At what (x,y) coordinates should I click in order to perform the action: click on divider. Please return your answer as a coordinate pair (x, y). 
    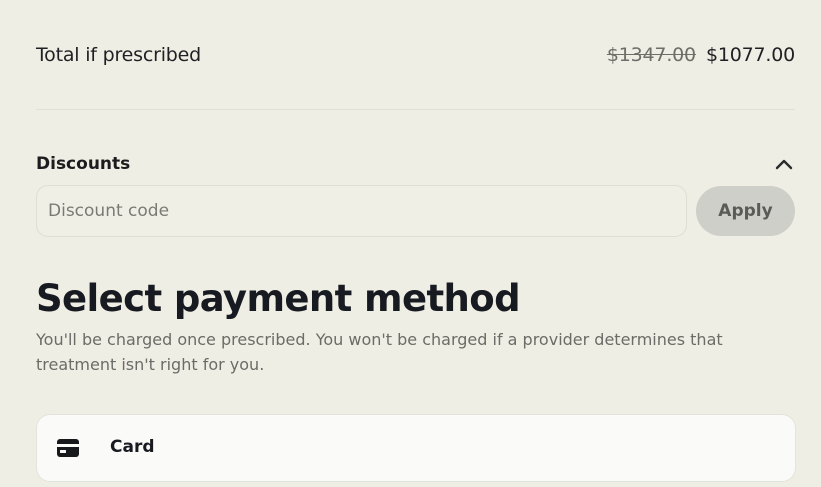
    Looking at the image, I should click on (415, 109).